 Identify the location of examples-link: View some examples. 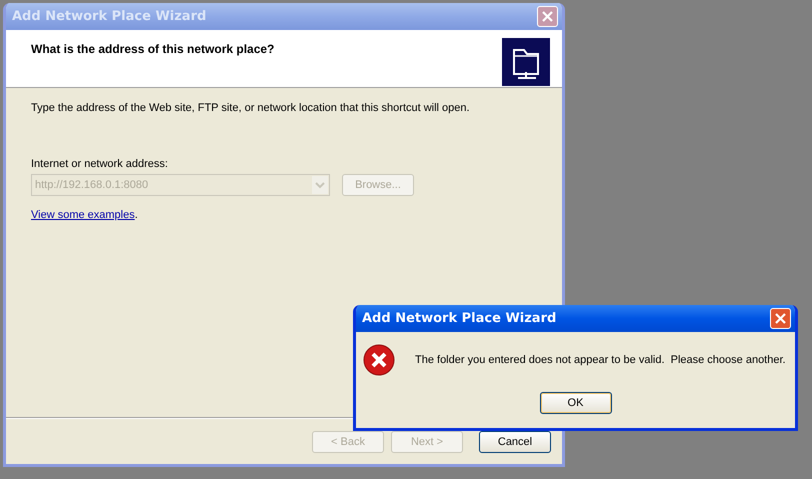
(83, 215).